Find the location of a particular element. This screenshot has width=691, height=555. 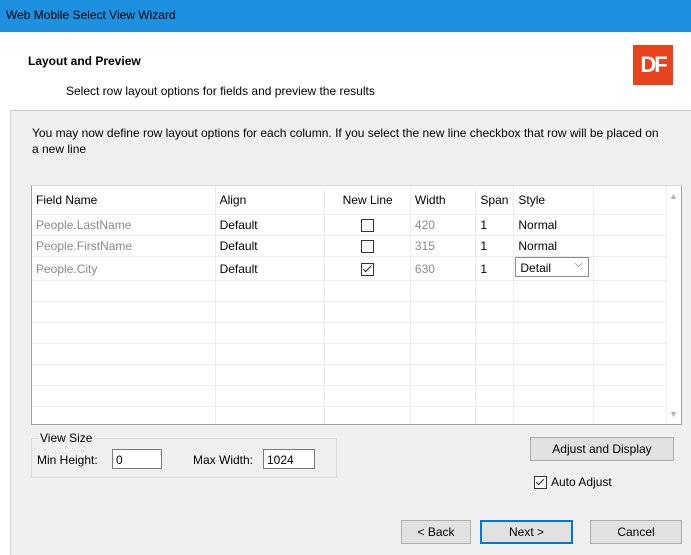

cell-width: 420 is located at coordinates (443, 225).